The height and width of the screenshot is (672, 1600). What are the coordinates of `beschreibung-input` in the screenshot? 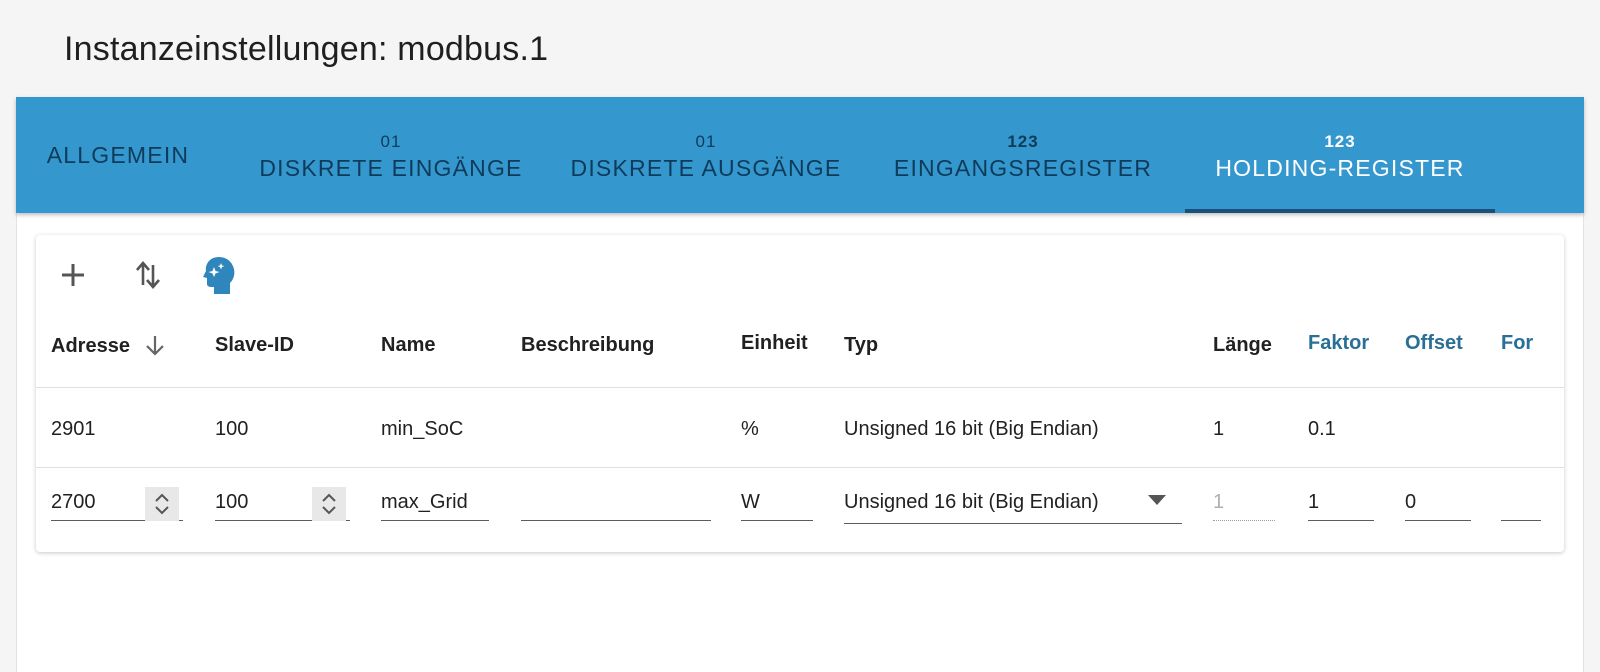 It's located at (616, 504).